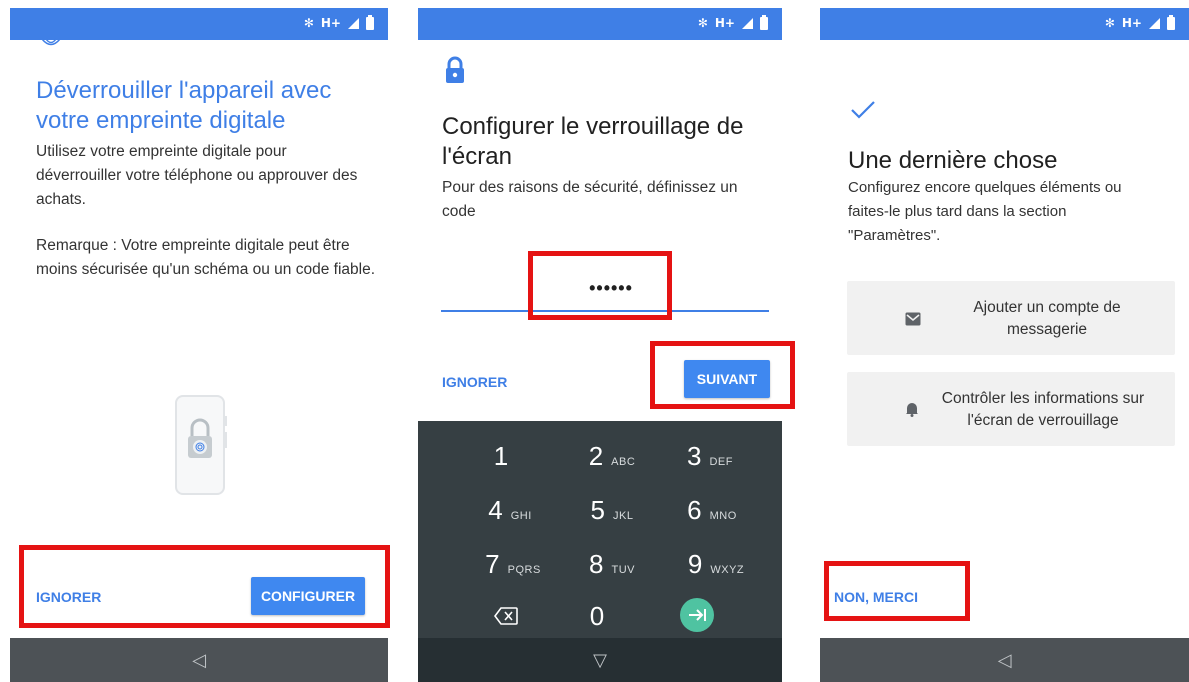 The image size is (1189, 682). Describe the element at coordinates (712, 510) in the screenshot. I see `key-6: 6 MNO` at that location.